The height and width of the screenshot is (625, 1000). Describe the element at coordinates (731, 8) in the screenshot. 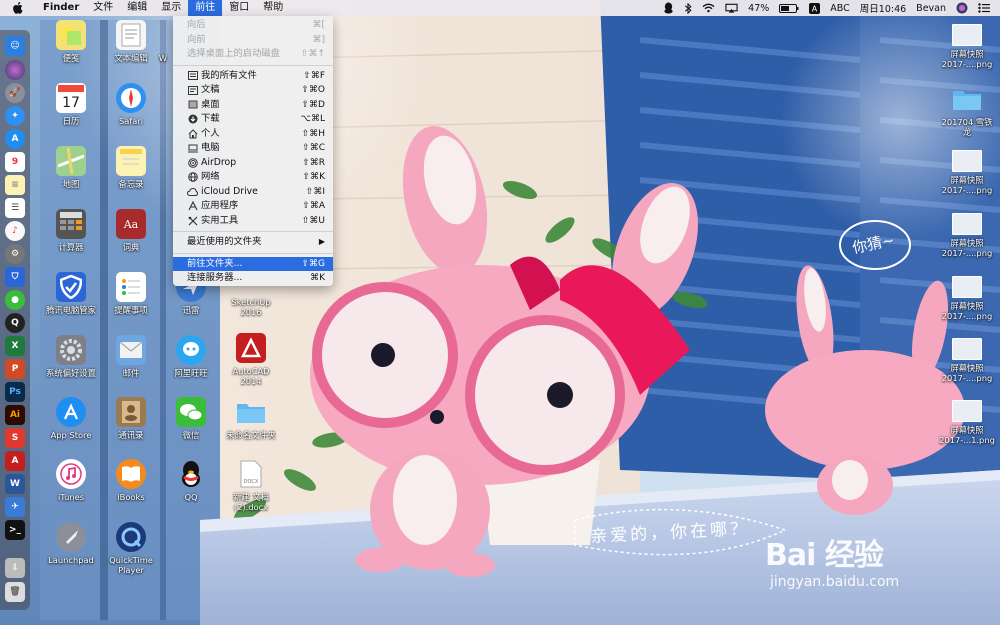

I see `airplay-icon` at that location.